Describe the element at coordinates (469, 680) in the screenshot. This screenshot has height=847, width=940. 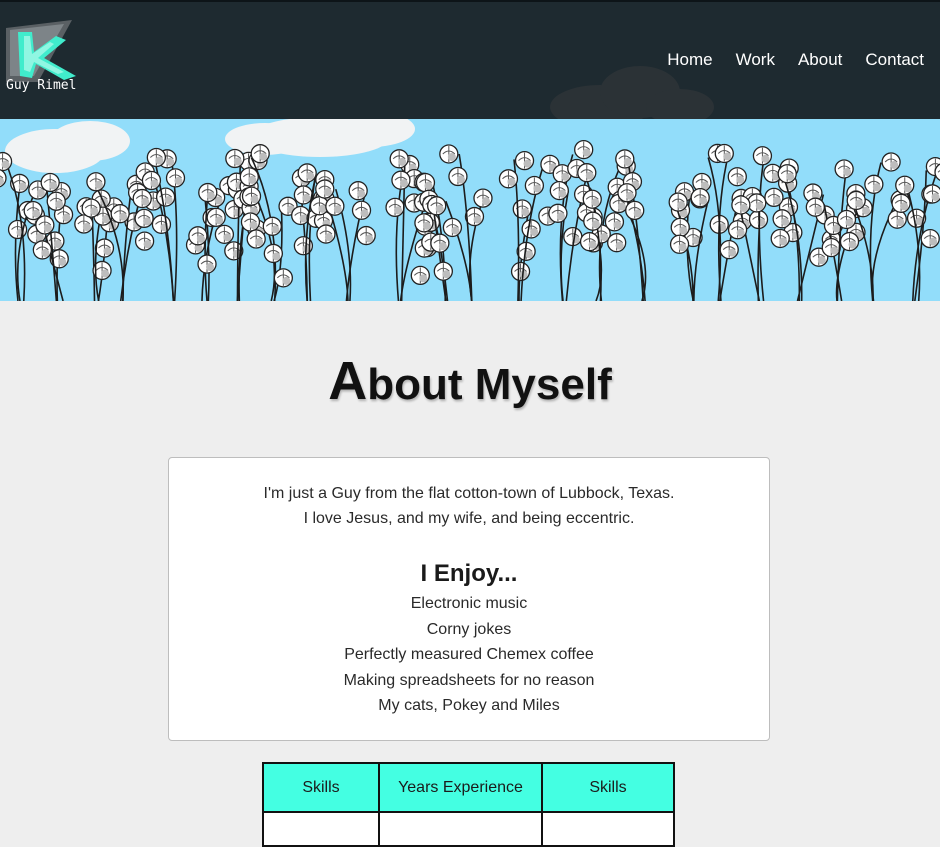
I see `list-item: Making spreadsheets for no reason` at that location.